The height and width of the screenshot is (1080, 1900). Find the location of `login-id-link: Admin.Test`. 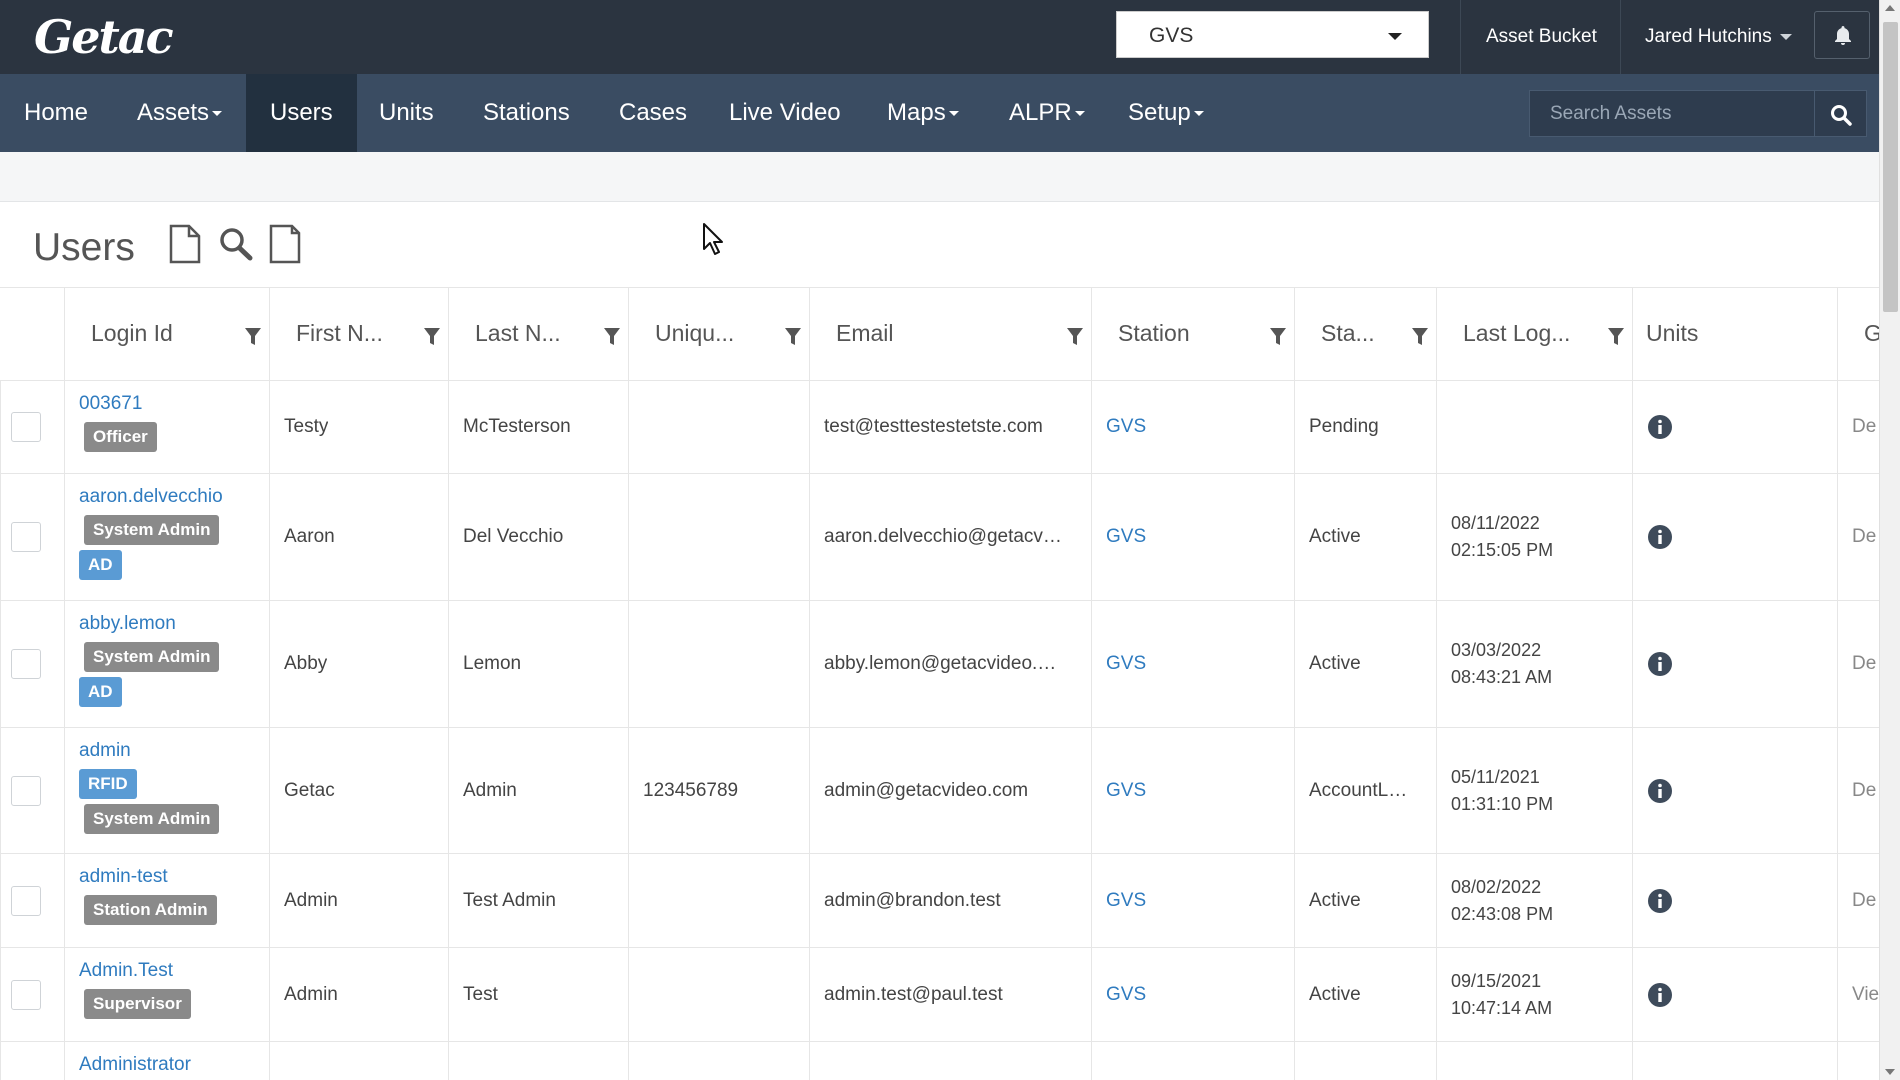

login-id-link: Admin.Test is located at coordinates (135, 971).